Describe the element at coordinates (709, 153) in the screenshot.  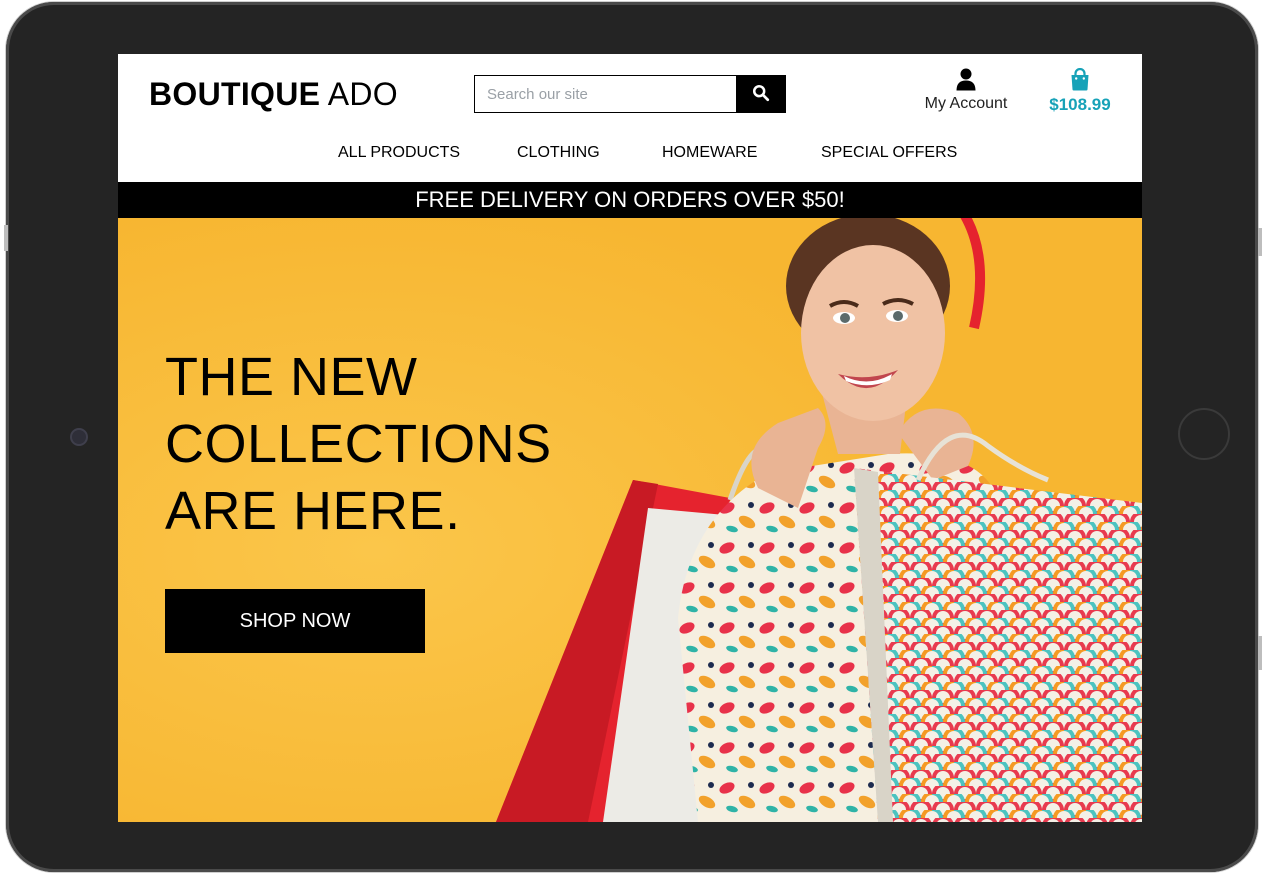
I see `nav-homeware: HOMEWARE` at that location.